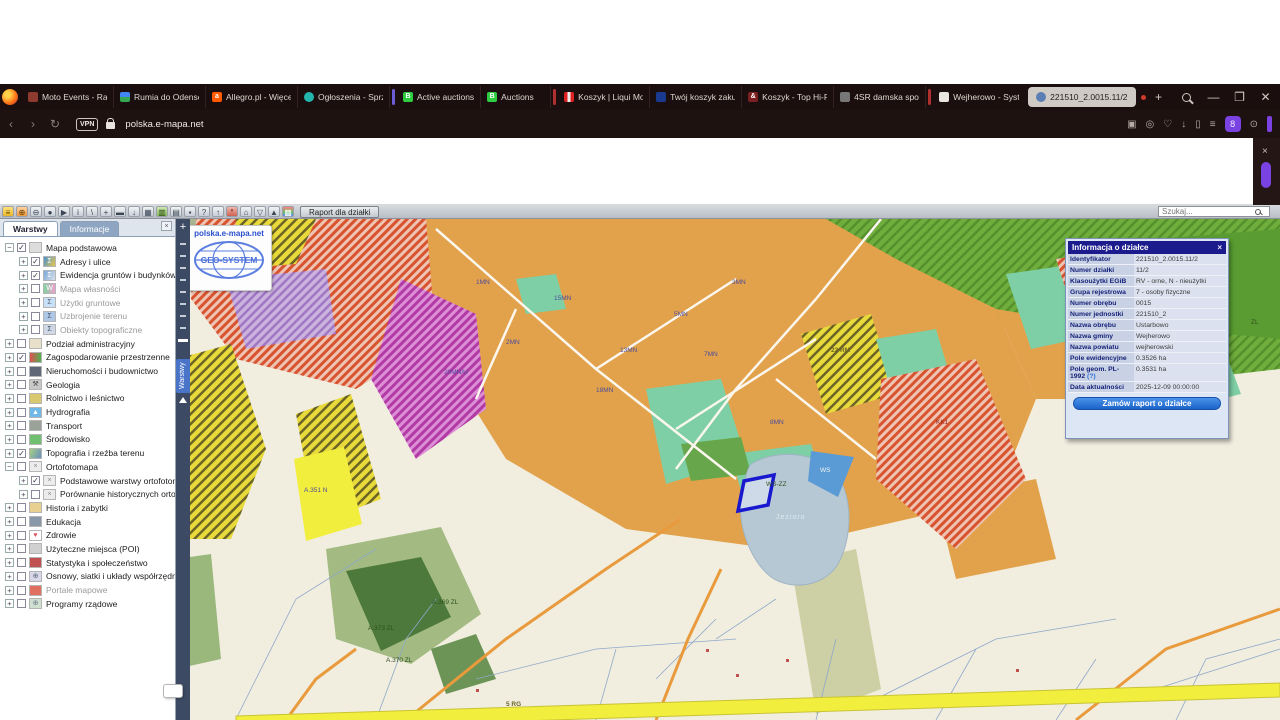 The height and width of the screenshot is (720, 1280). I want to click on map-zoom-strip: +, so click(183, 469).